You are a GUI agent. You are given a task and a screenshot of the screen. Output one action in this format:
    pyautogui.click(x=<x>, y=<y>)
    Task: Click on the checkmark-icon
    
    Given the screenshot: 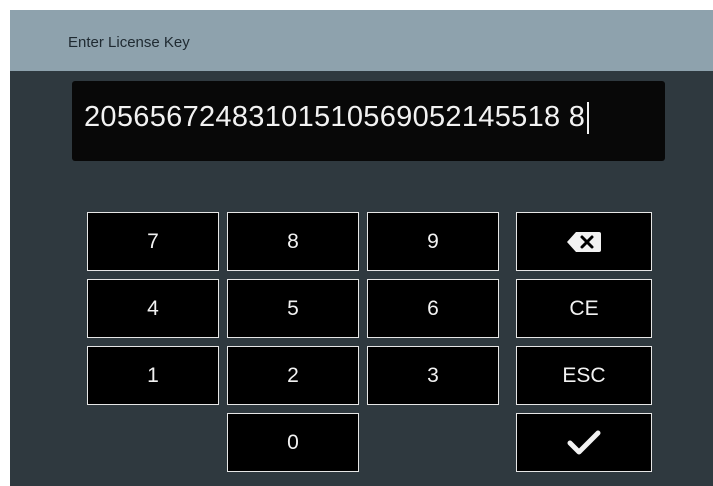 What is the action you would take?
    pyautogui.click(x=584, y=442)
    